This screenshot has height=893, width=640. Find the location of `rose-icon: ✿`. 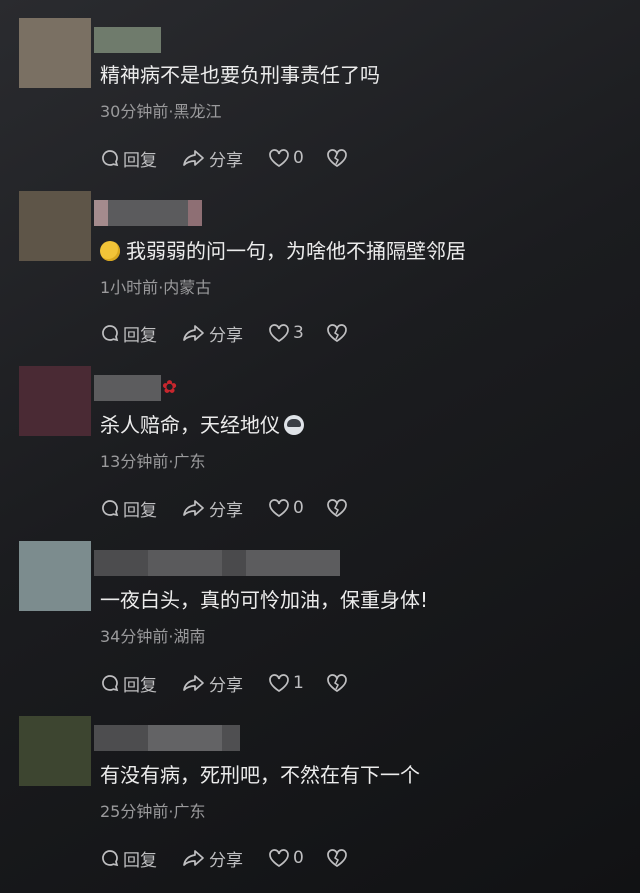

rose-icon: ✿ is located at coordinates (170, 387).